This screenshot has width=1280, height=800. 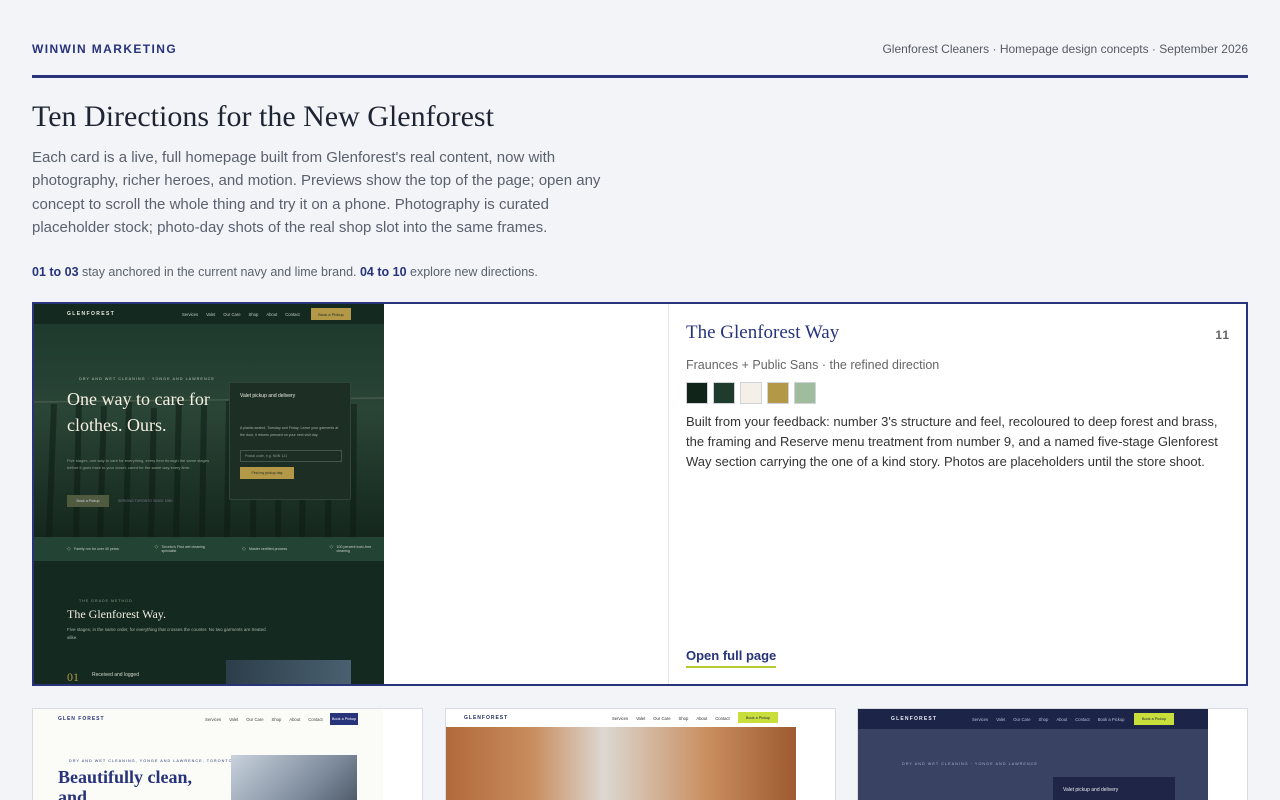 I want to click on preview-step-number: 01, so click(x=73, y=677).